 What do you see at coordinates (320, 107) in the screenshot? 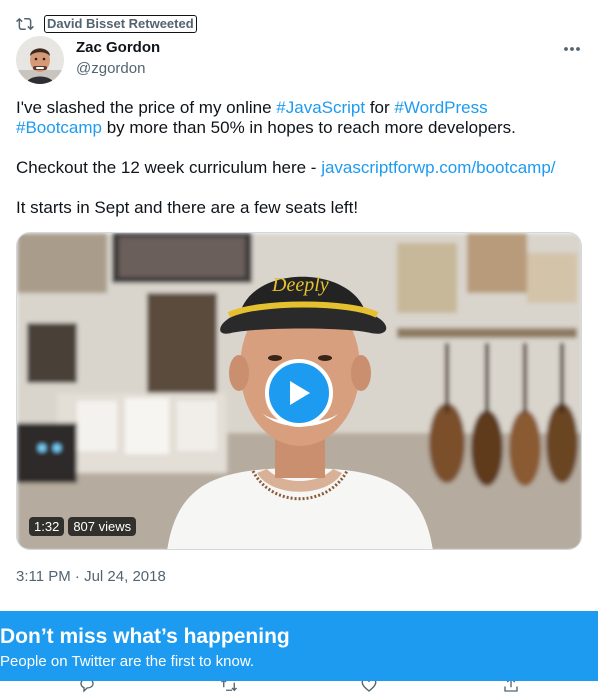
I see `hashtag-javascript-link: #JavaScript` at bounding box center [320, 107].